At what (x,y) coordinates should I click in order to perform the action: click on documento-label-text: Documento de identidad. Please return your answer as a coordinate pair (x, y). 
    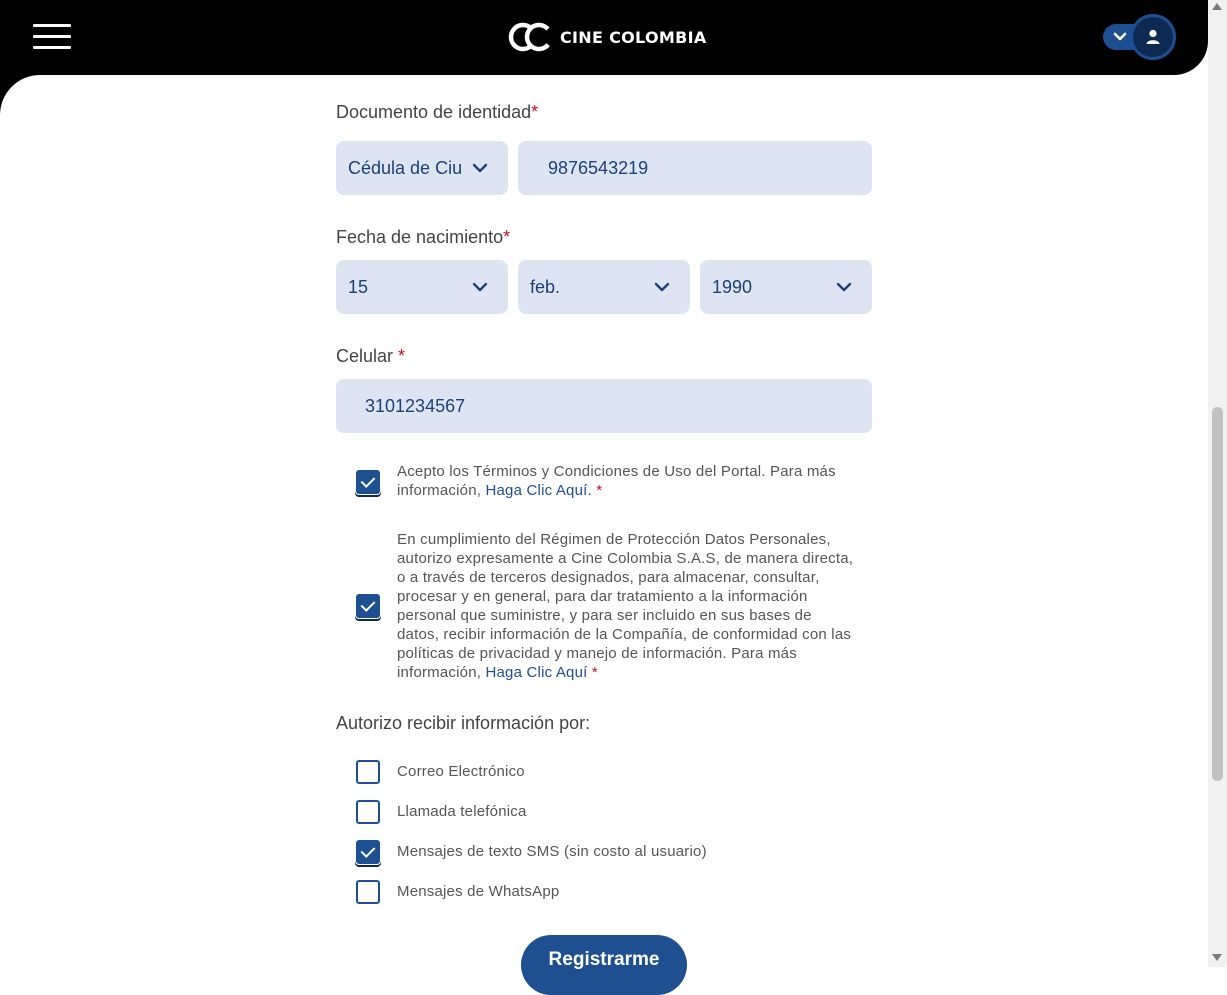
    Looking at the image, I should click on (434, 112).